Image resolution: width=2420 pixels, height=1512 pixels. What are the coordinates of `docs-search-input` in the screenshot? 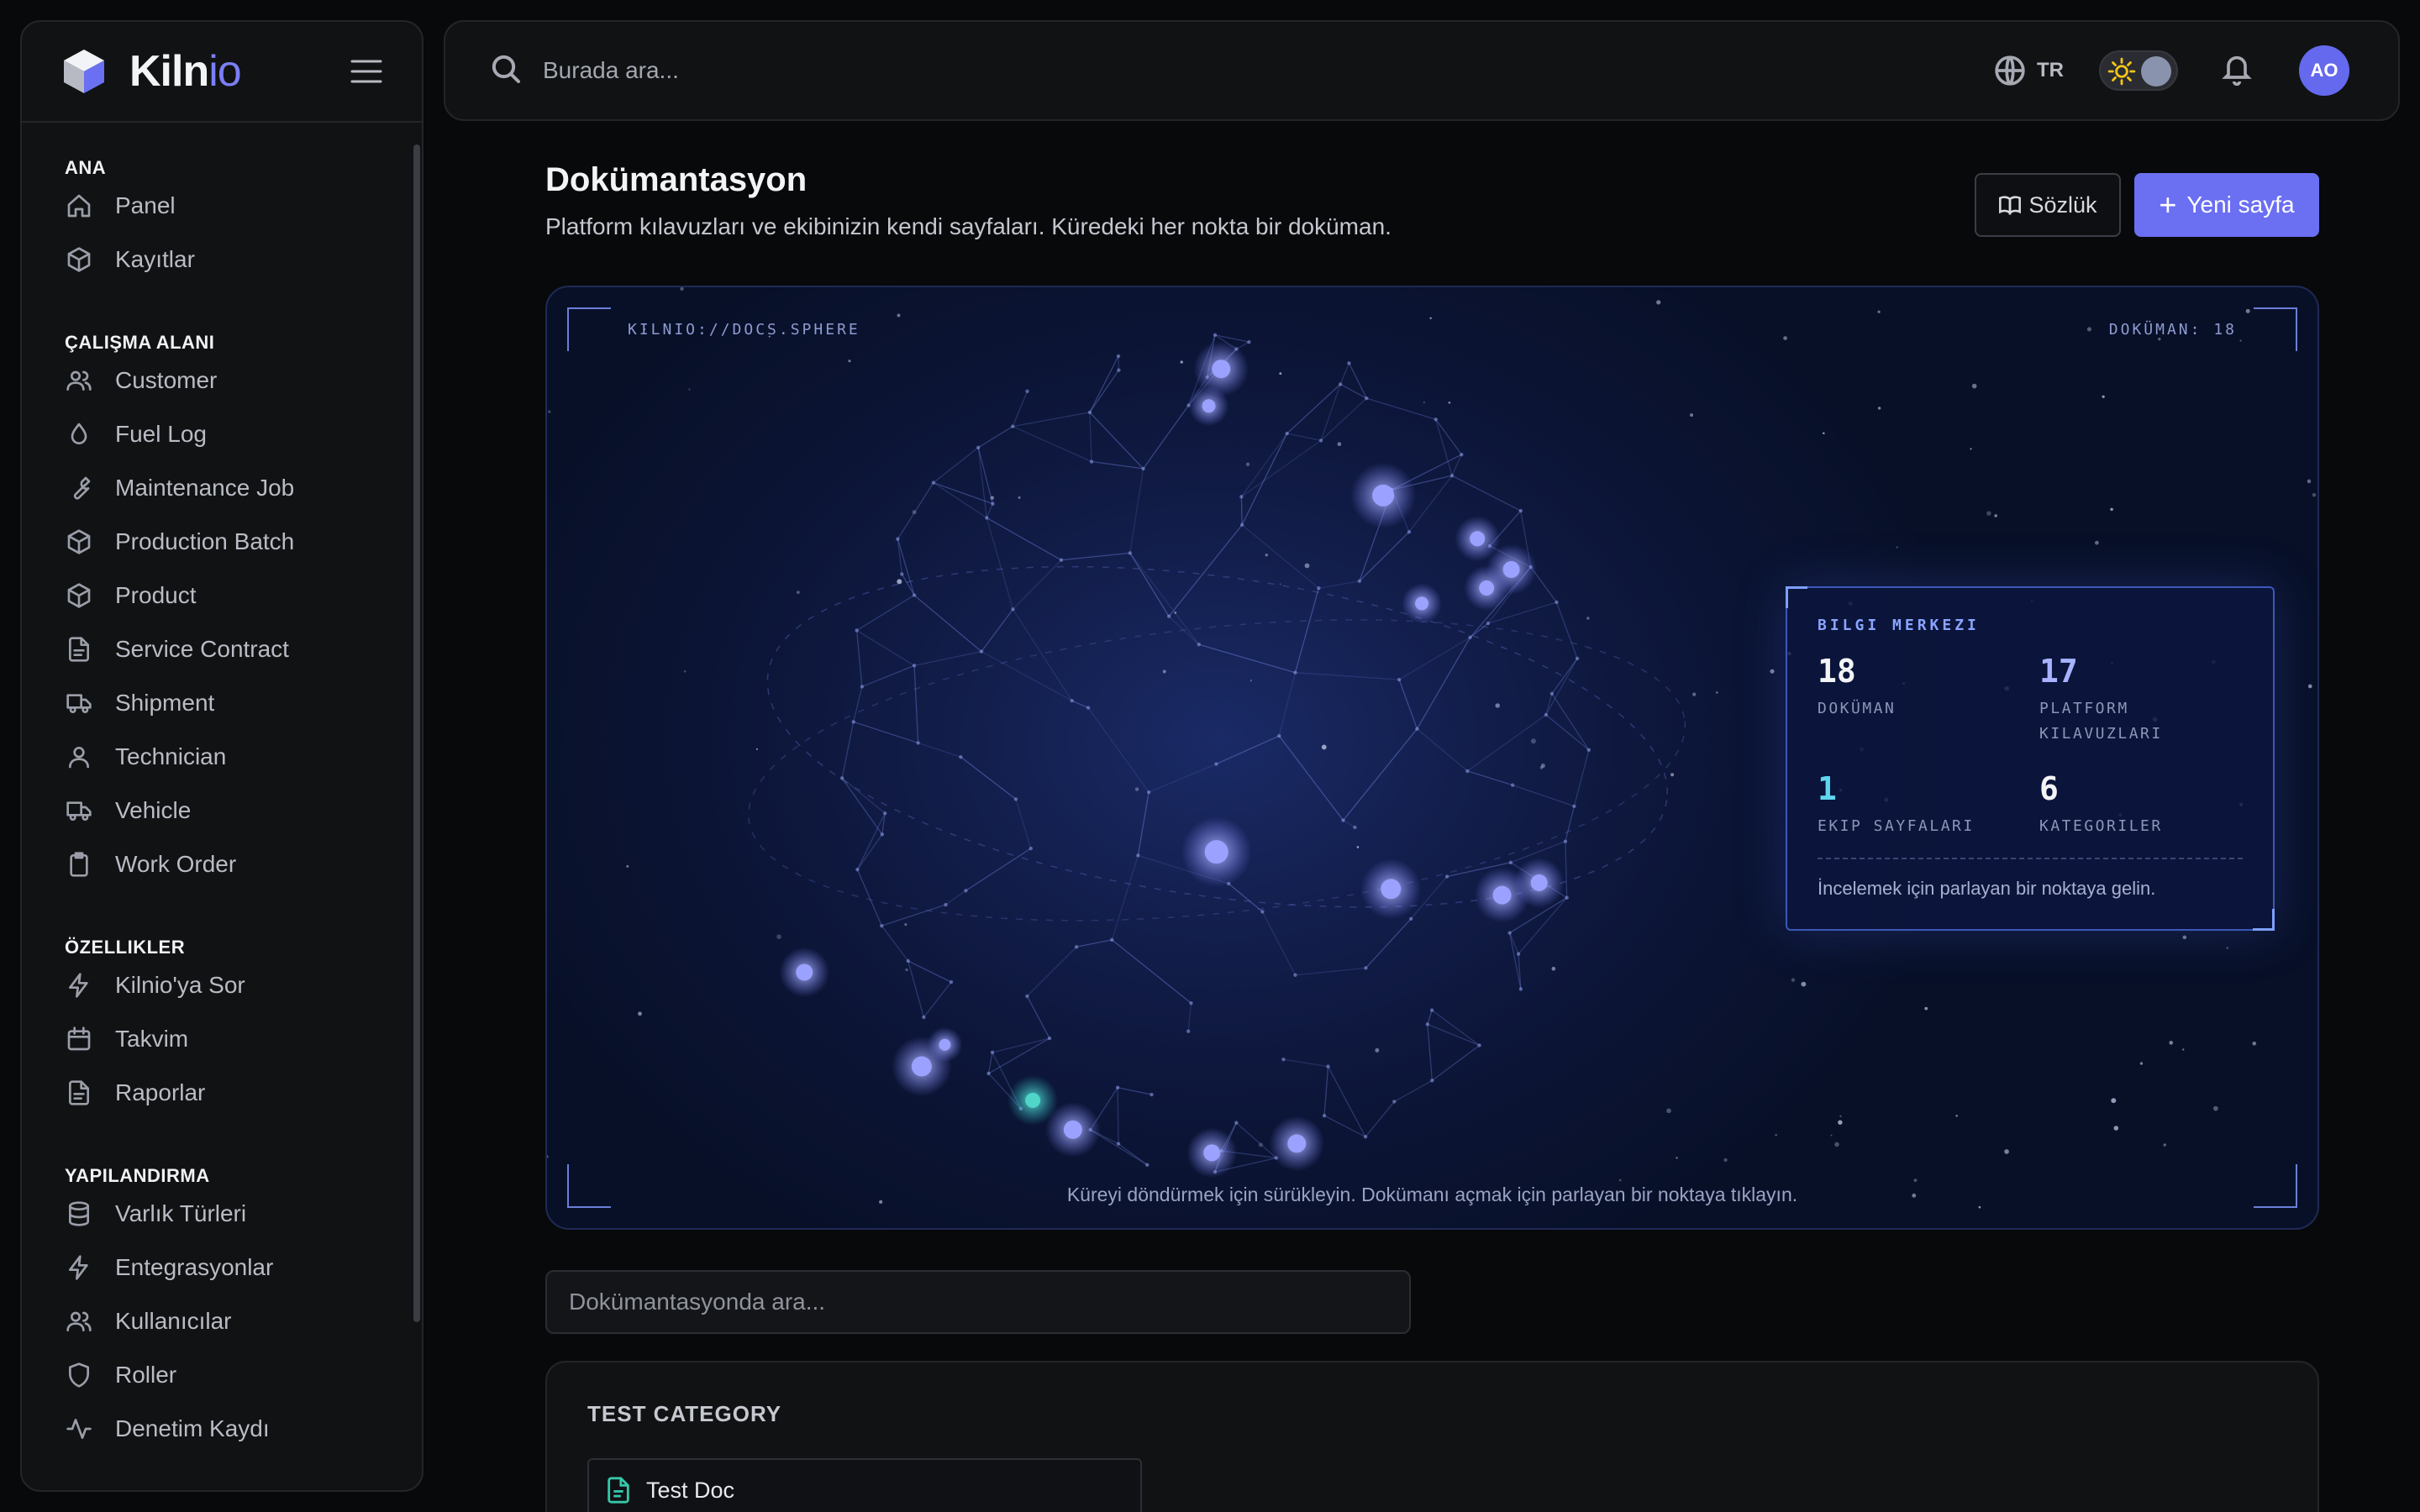 It's located at (978, 1302).